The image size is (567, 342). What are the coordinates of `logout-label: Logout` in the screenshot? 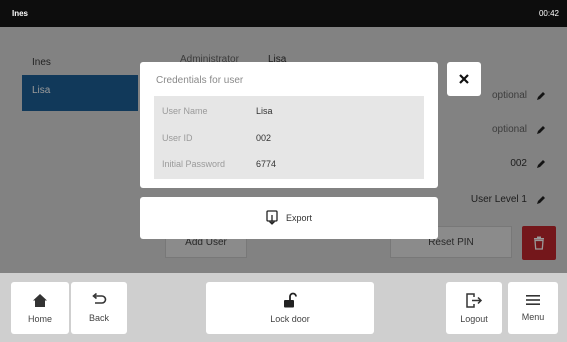 It's located at (474, 318).